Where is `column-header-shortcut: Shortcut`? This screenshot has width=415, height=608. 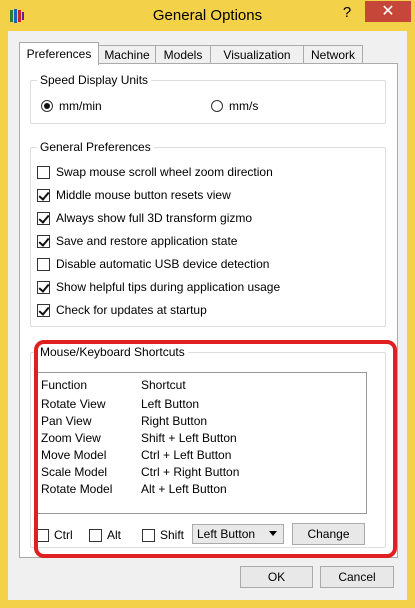 column-header-shortcut: Shortcut is located at coordinates (163, 385).